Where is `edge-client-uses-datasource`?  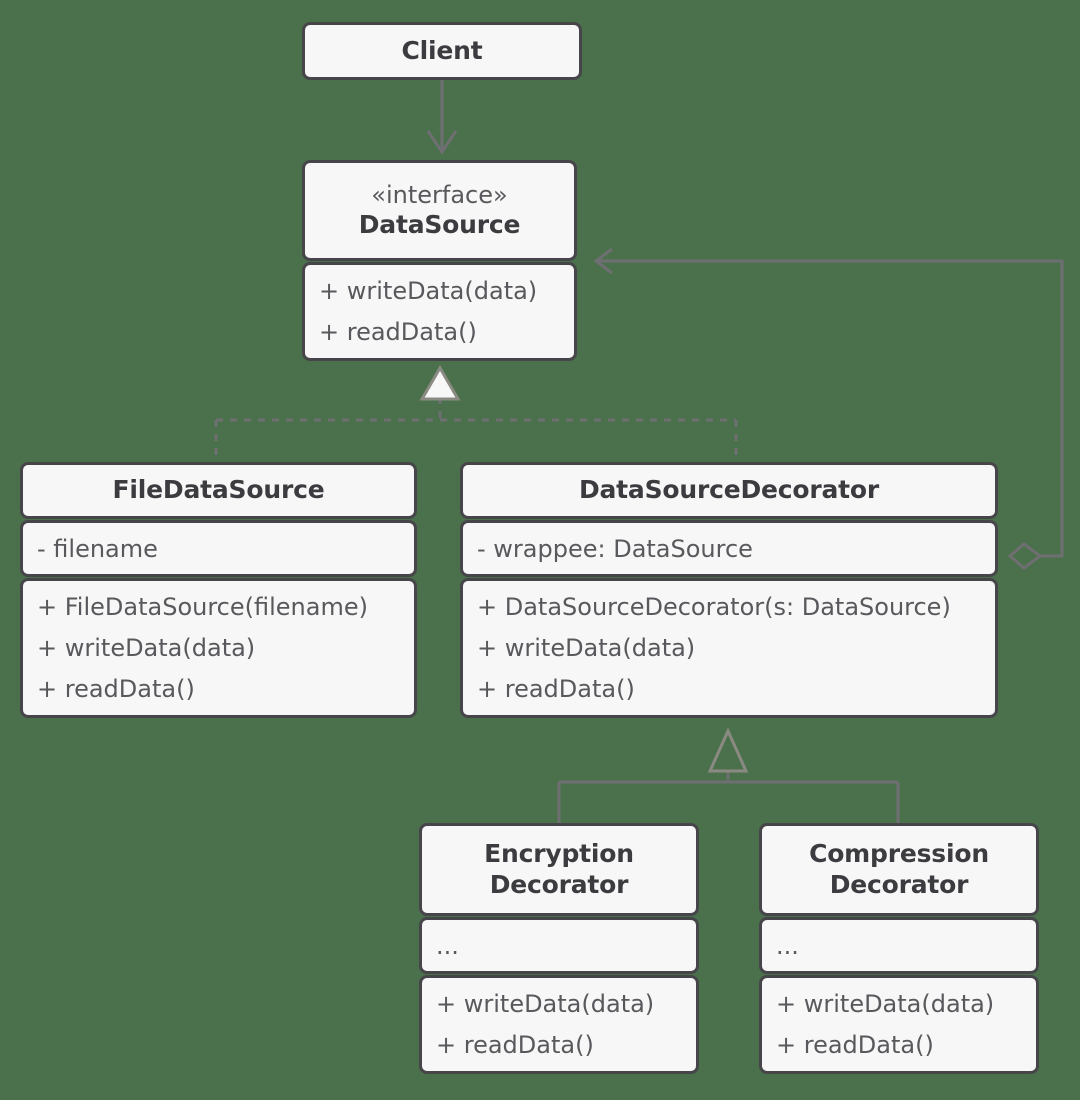 edge-client-uses-datasource is located at coordinates (442, 117).